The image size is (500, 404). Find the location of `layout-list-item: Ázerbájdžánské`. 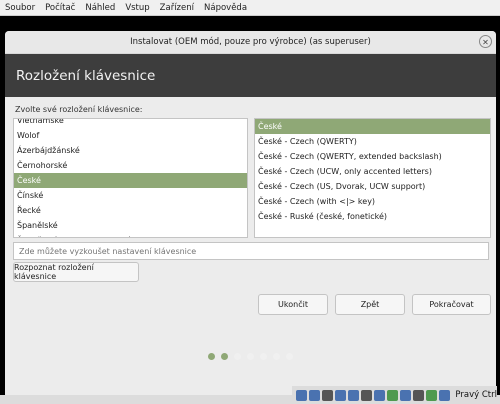

layout-list-item: Ázerbájdžánské is located at coordinates (130, 150).